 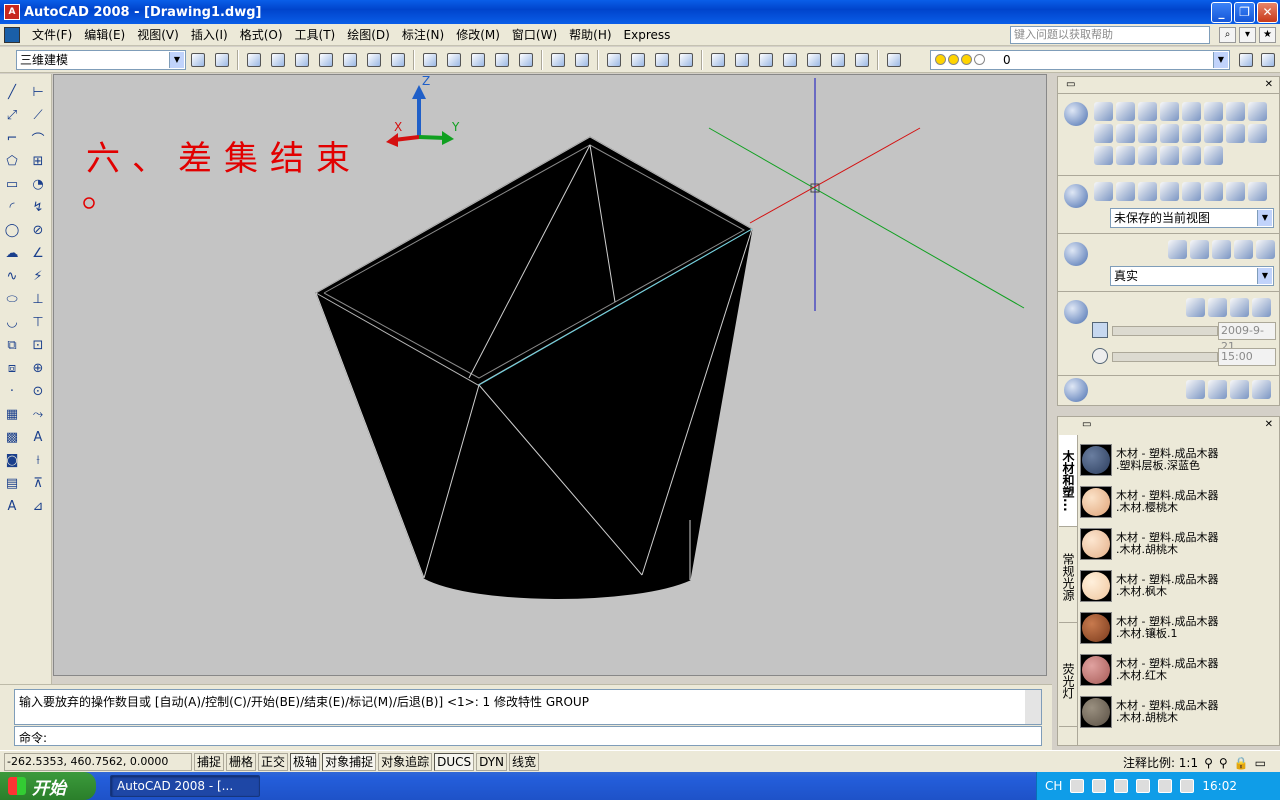 What do you see at coordinates (1103, 111) in the screenshot?
I see `polysolid-icon` at bounding box center [1103, 111].